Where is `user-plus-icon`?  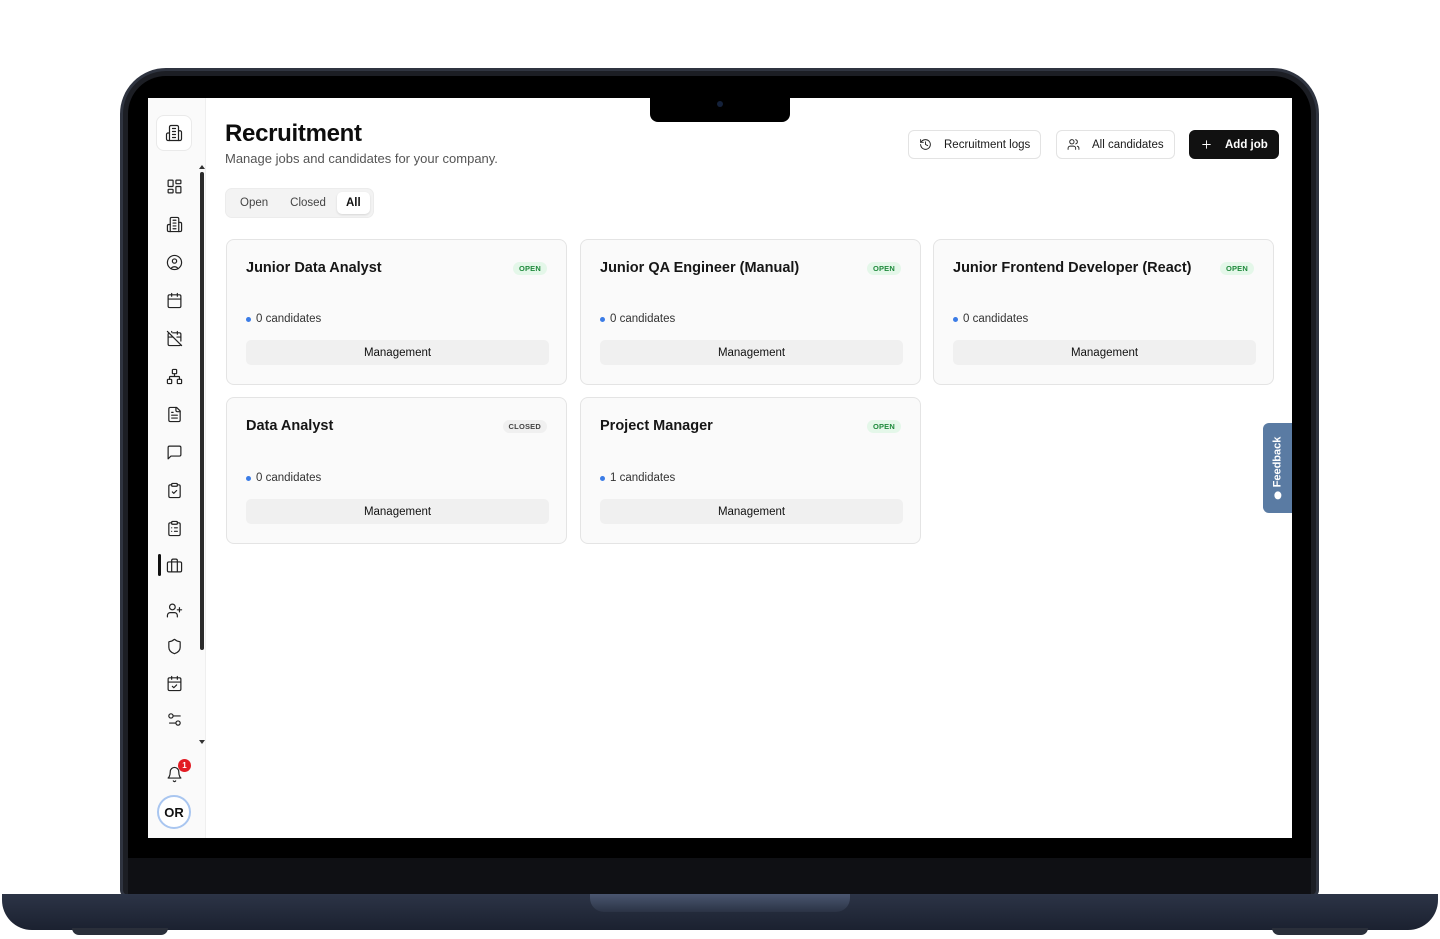
user-plus-icon is located at coordinates (174, 610).